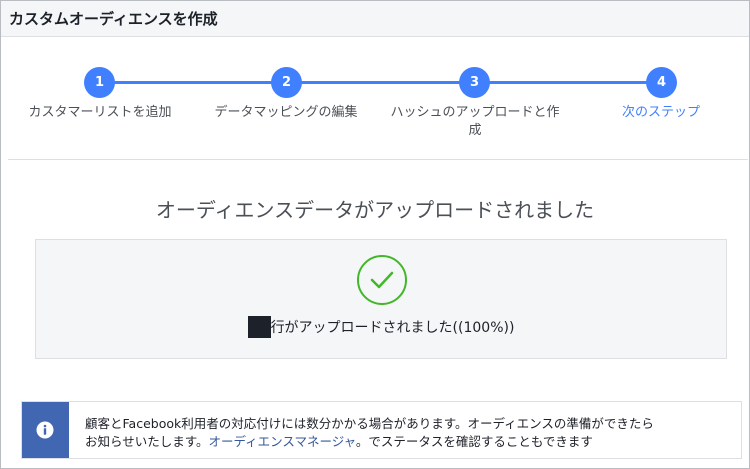  I want to click on info-icon, so click(45, 430).